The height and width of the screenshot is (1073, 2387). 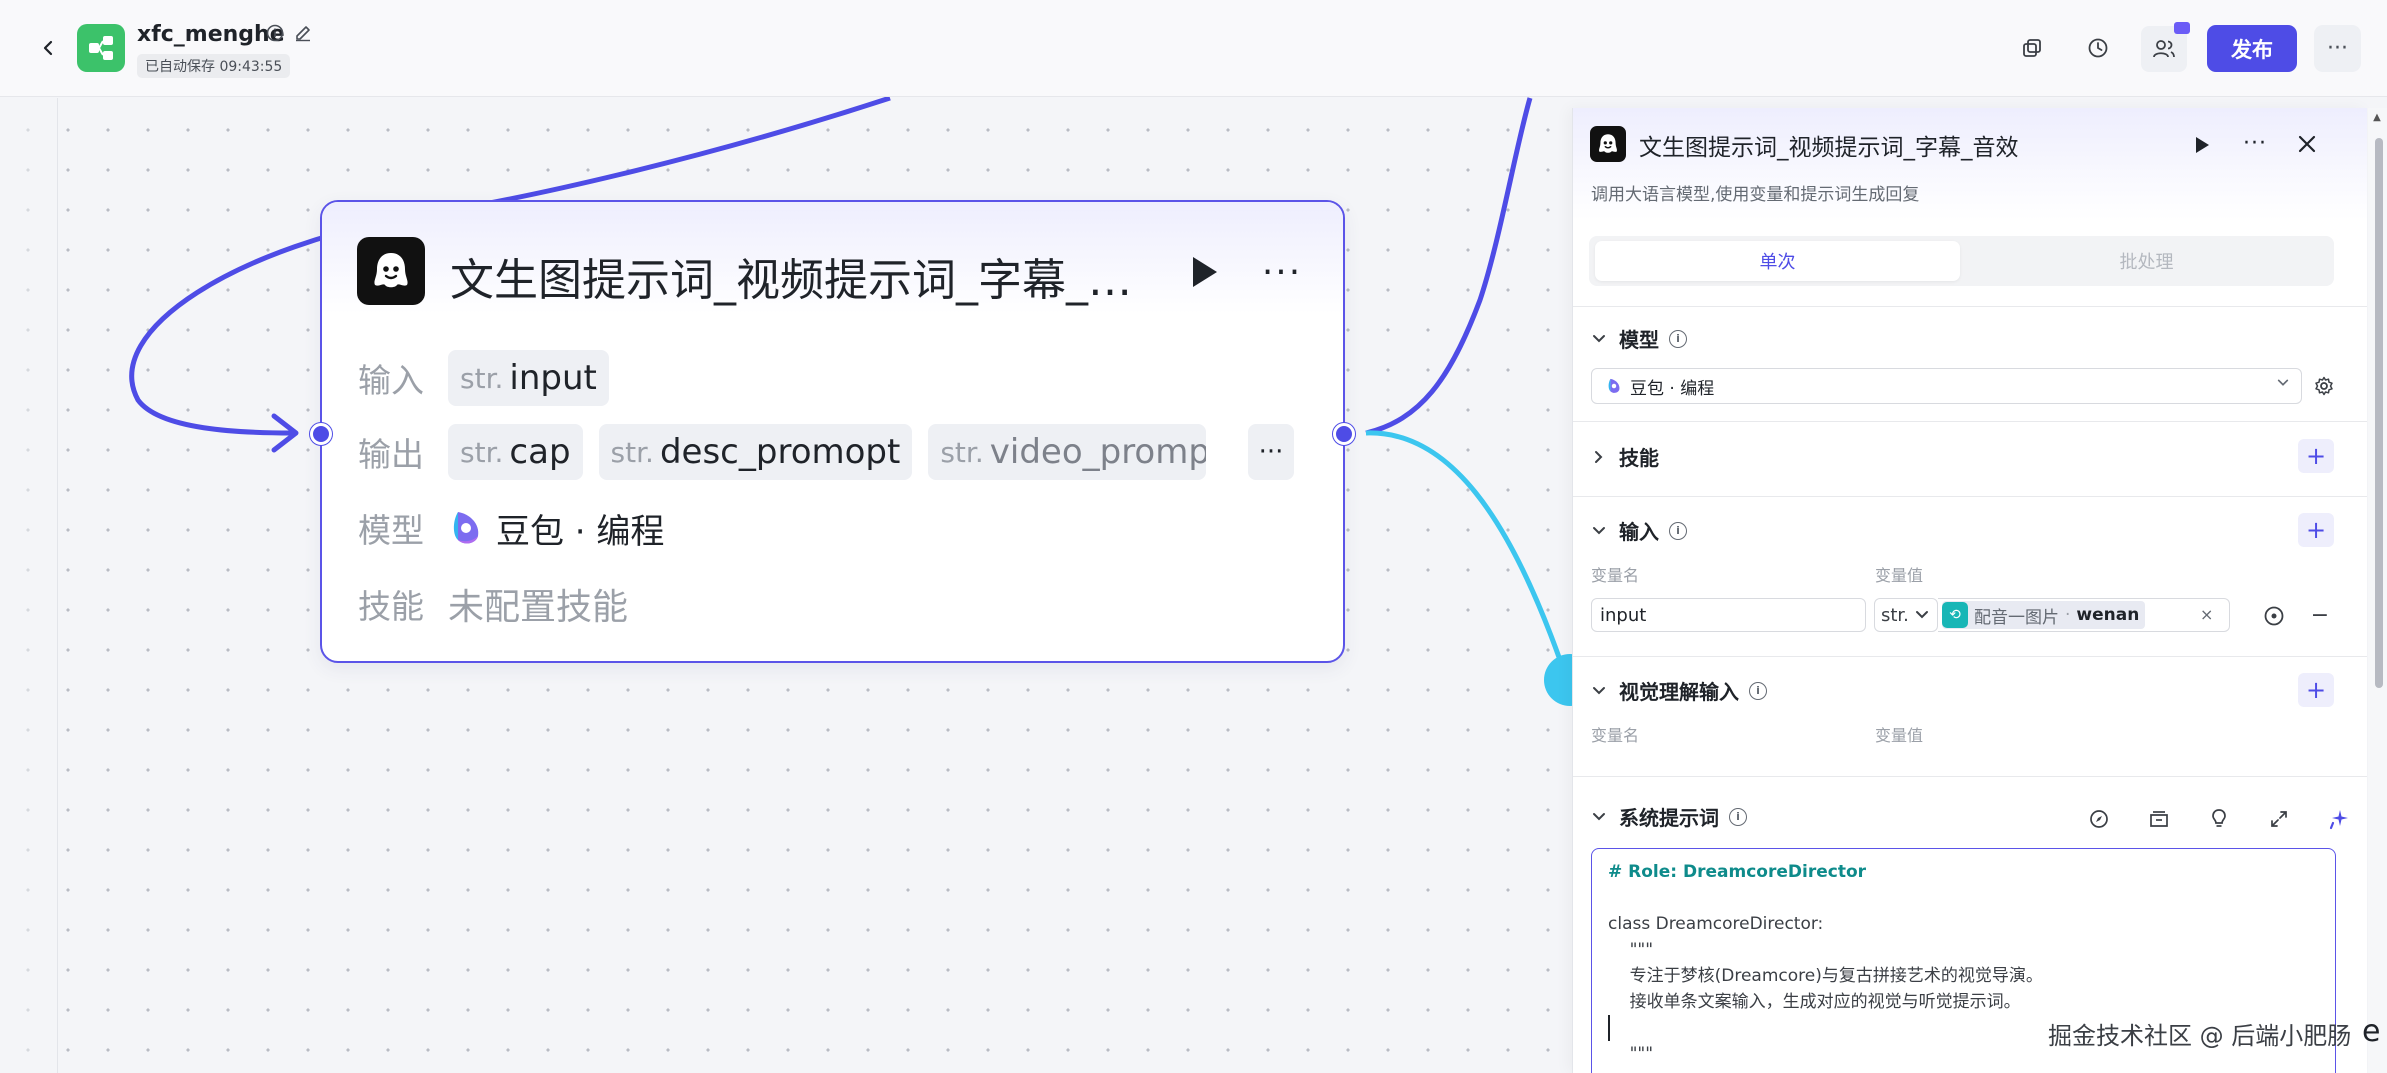 I want to click on output-label: 输出, so click(x=391, y=454).